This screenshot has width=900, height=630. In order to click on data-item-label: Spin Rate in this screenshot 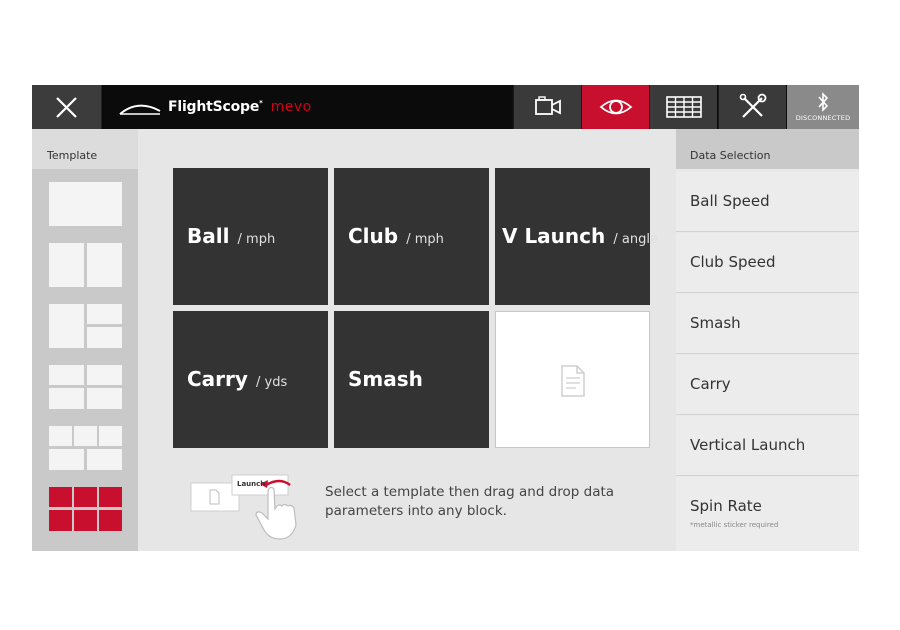, I will do `click(726, 506)`.